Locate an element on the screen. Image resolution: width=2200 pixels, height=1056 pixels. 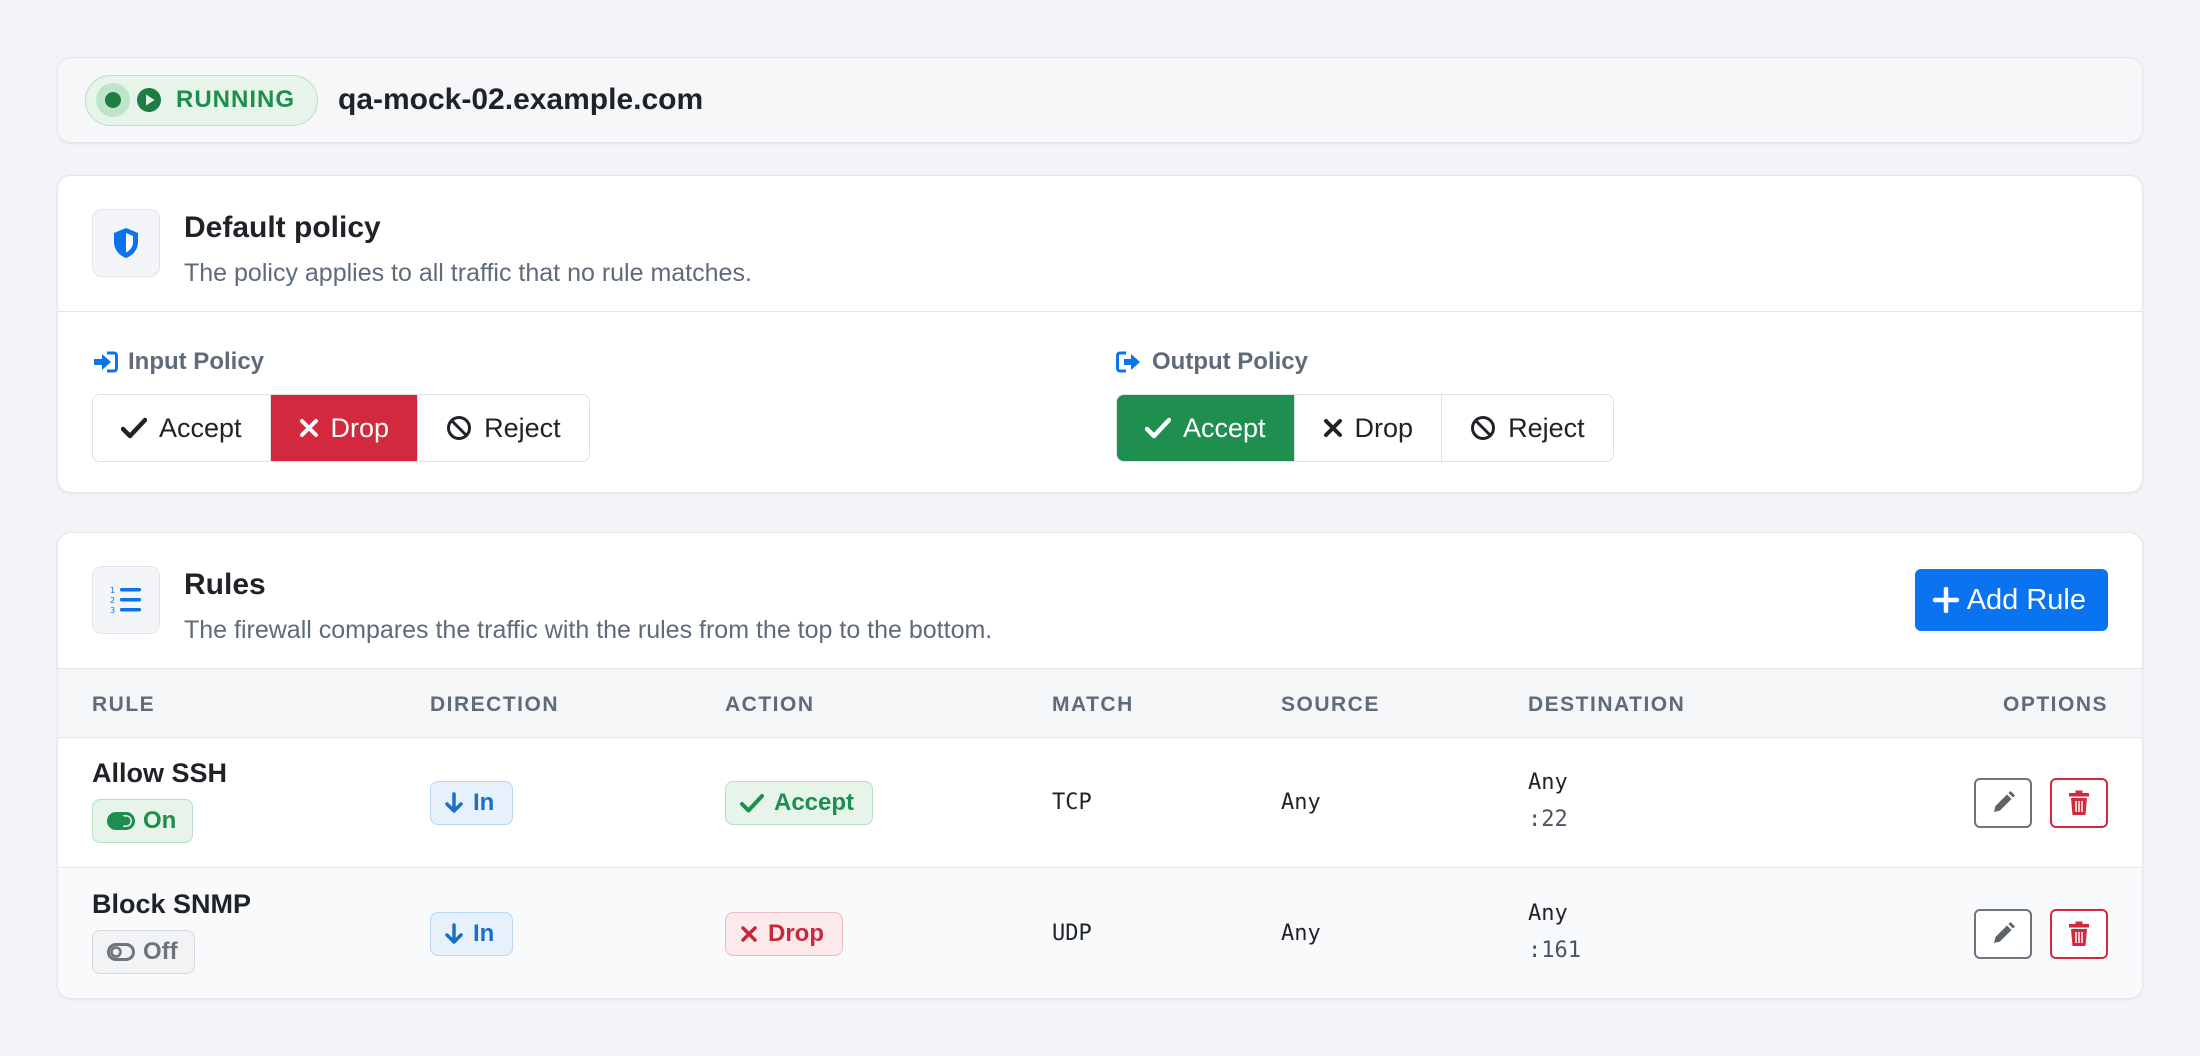
input-accept-button: Accept is located at coordinates (182, 428).